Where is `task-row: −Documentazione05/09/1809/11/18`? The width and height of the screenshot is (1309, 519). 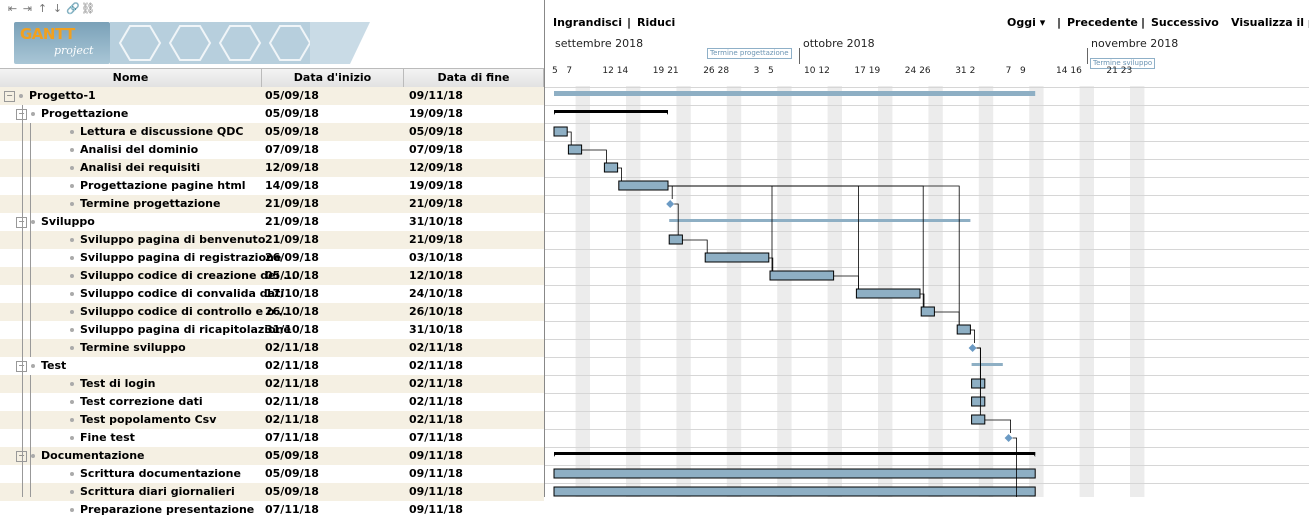 task-row: −Documentazione05/09/1809/11/18 is located at coordinates (272, 456).